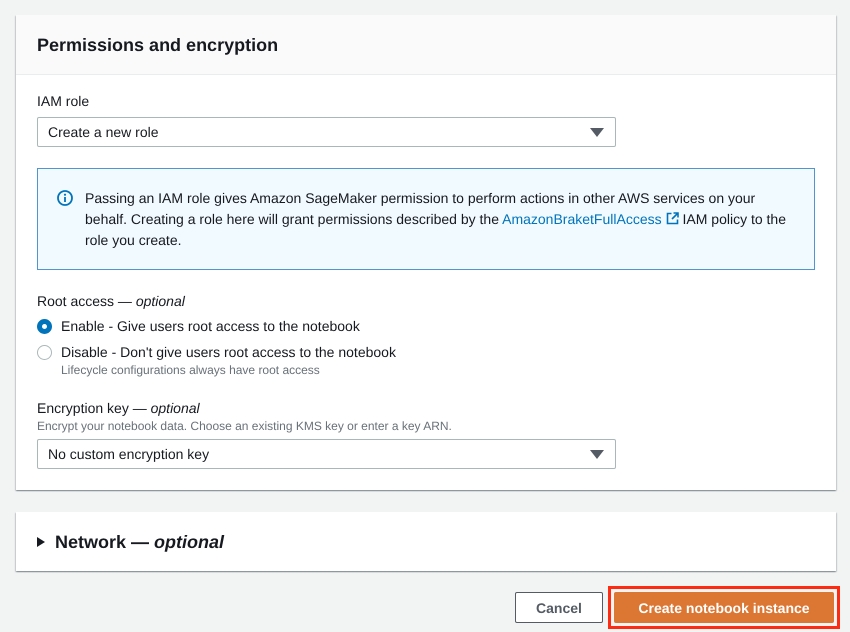 This screenshot has width=850, height=632. What do you see at coordinates (228, 352) in the screenshot?
I see `radio-label: Disable - Don't give users root access to the notebook` at bounding box center [228, 352].